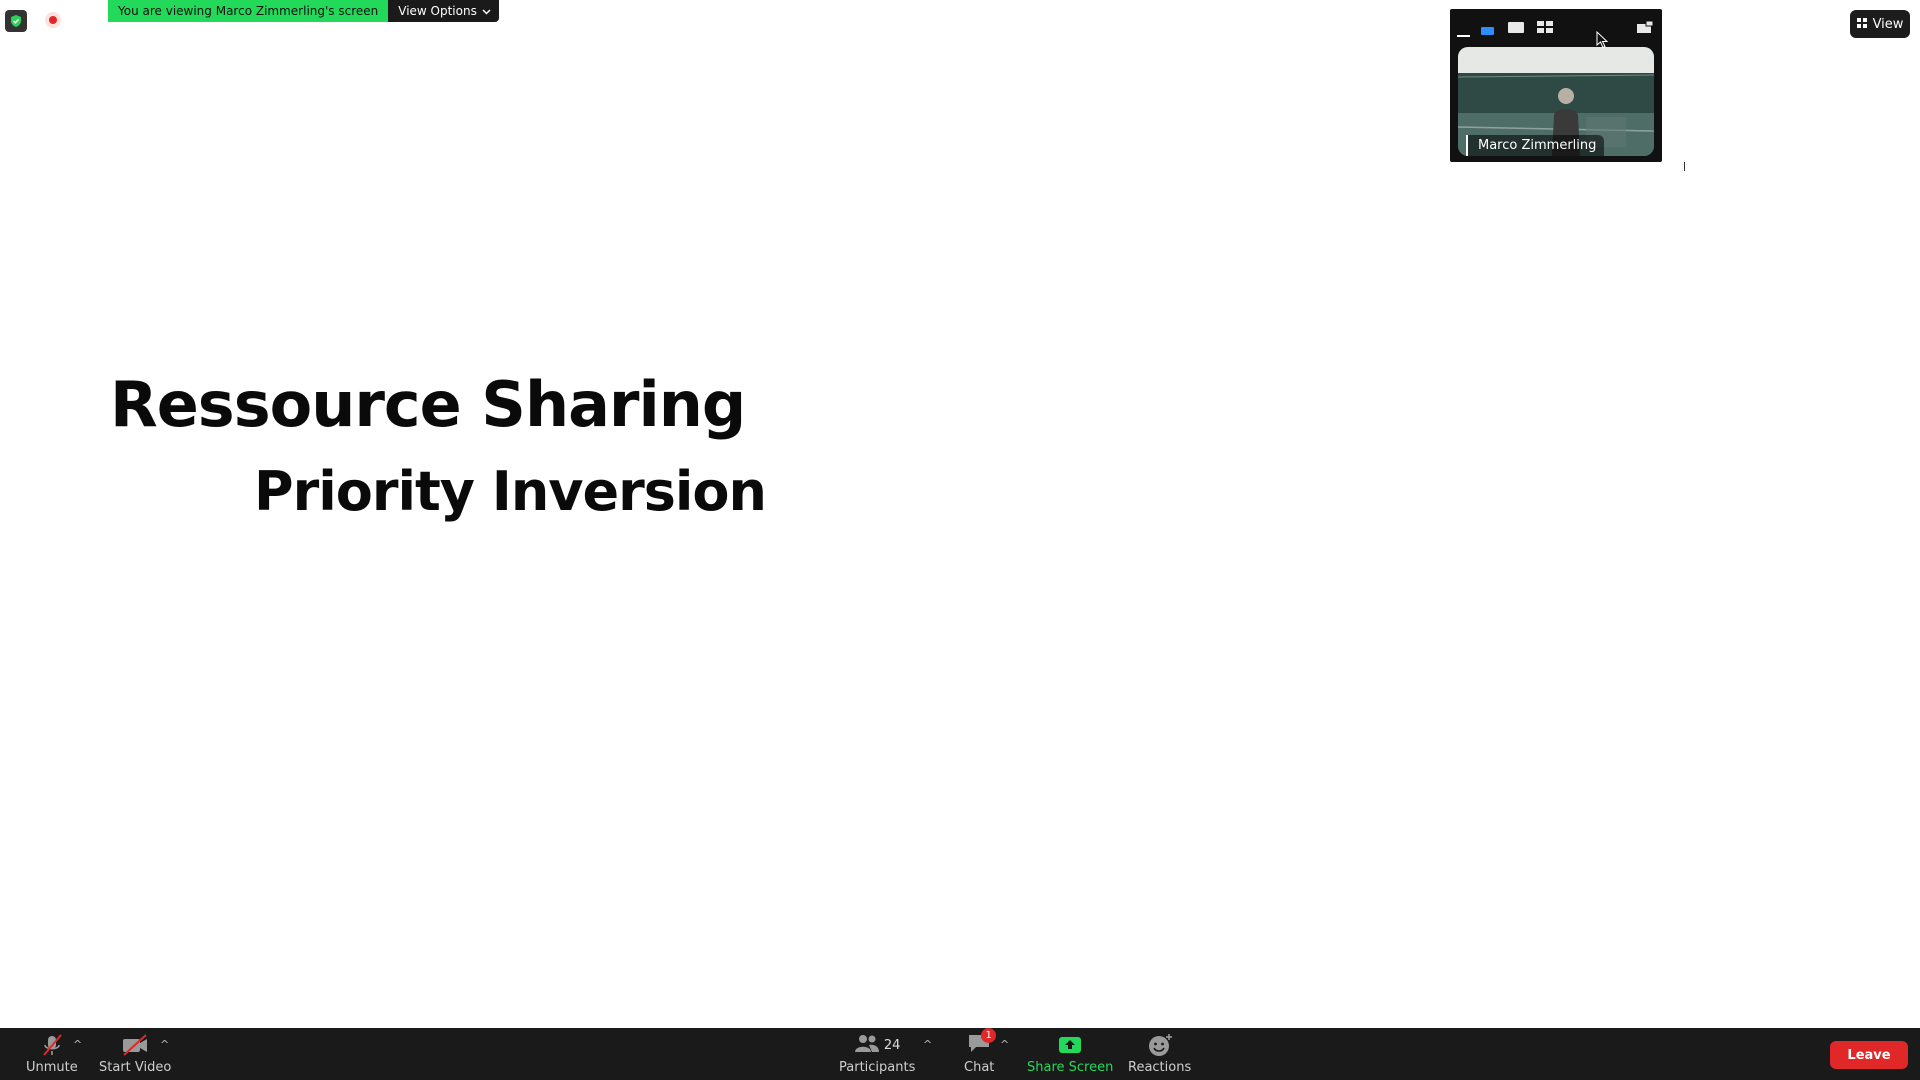 The height and width of the screenshot is (1080, 1920). I want to click on audio-options-caret-icon: ^, so click(77, 1044).